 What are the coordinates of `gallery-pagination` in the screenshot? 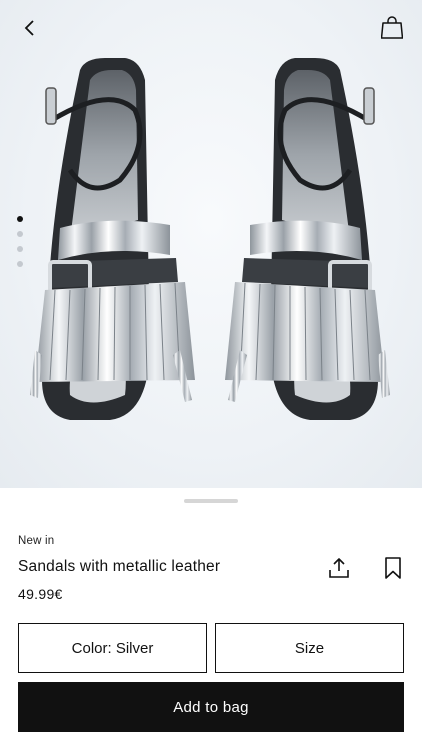 It's located at (20, 241).